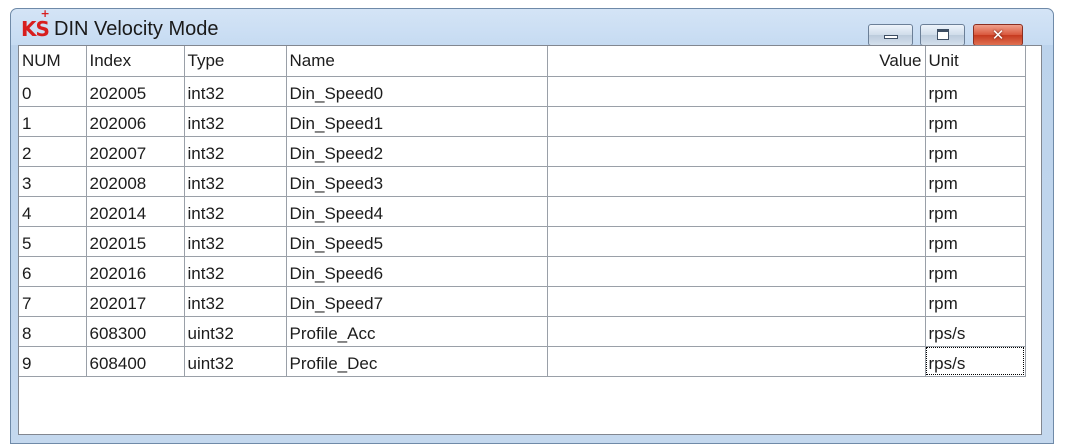  What do you see at coordinates (417, 61) in the screenshot?
I see `header-name: Name` at bounding box center [417, 61].